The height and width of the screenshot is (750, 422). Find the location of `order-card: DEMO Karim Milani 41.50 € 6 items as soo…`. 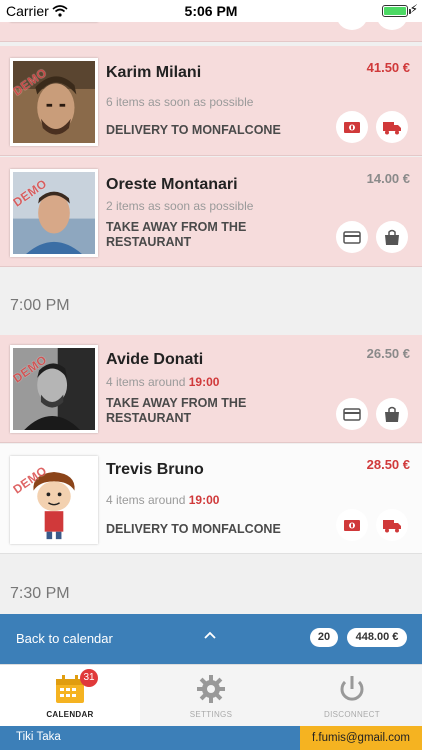

order-card: DEMO Karim Milani 41.50 € 6 items as soo… is located at coordinates (211, 101).